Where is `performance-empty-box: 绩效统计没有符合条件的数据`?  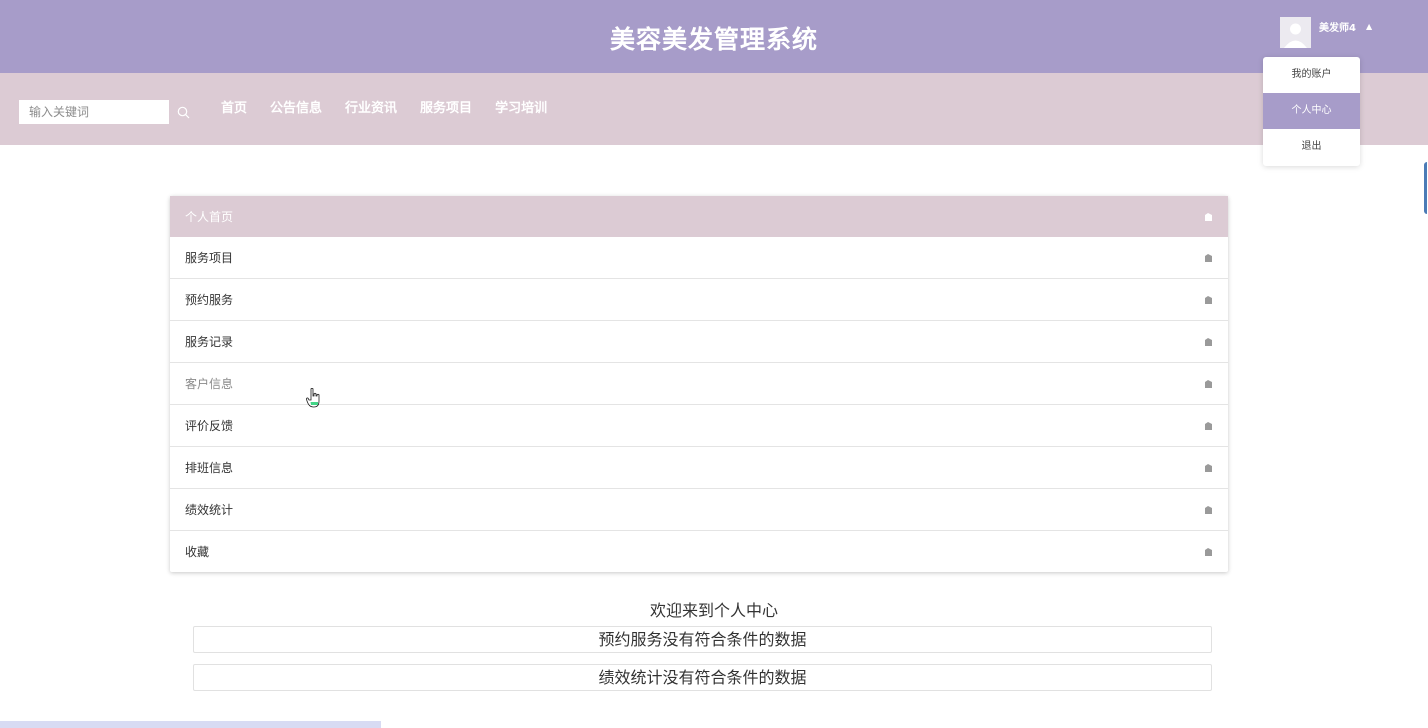 performance-empty-box: 绩效统计没有符合条件的数据 is located at coordinates (702, 677).